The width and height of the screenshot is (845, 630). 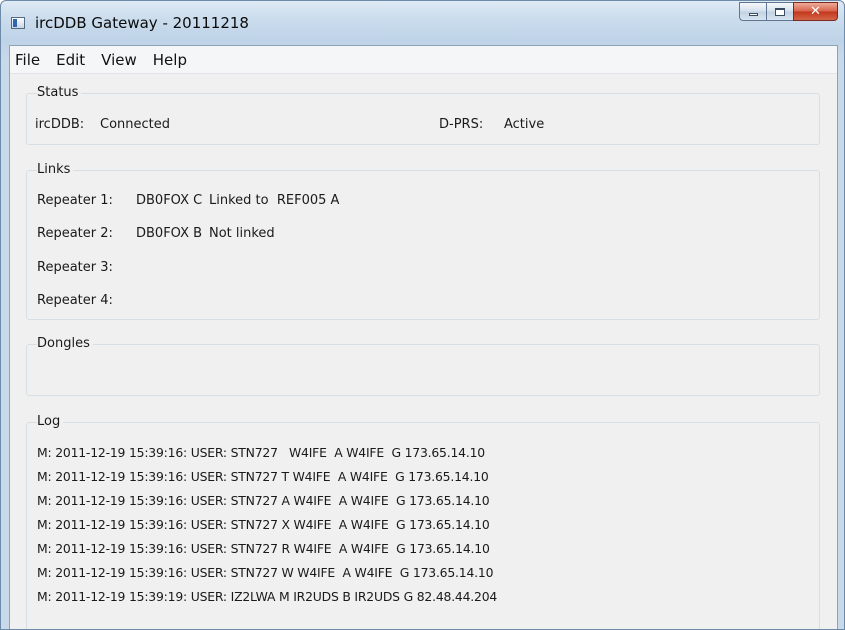 What do you see at coordinates (423, 366) in the screenshot?
I see `dongles-group: Dongles` at bounding box center [423, 366].